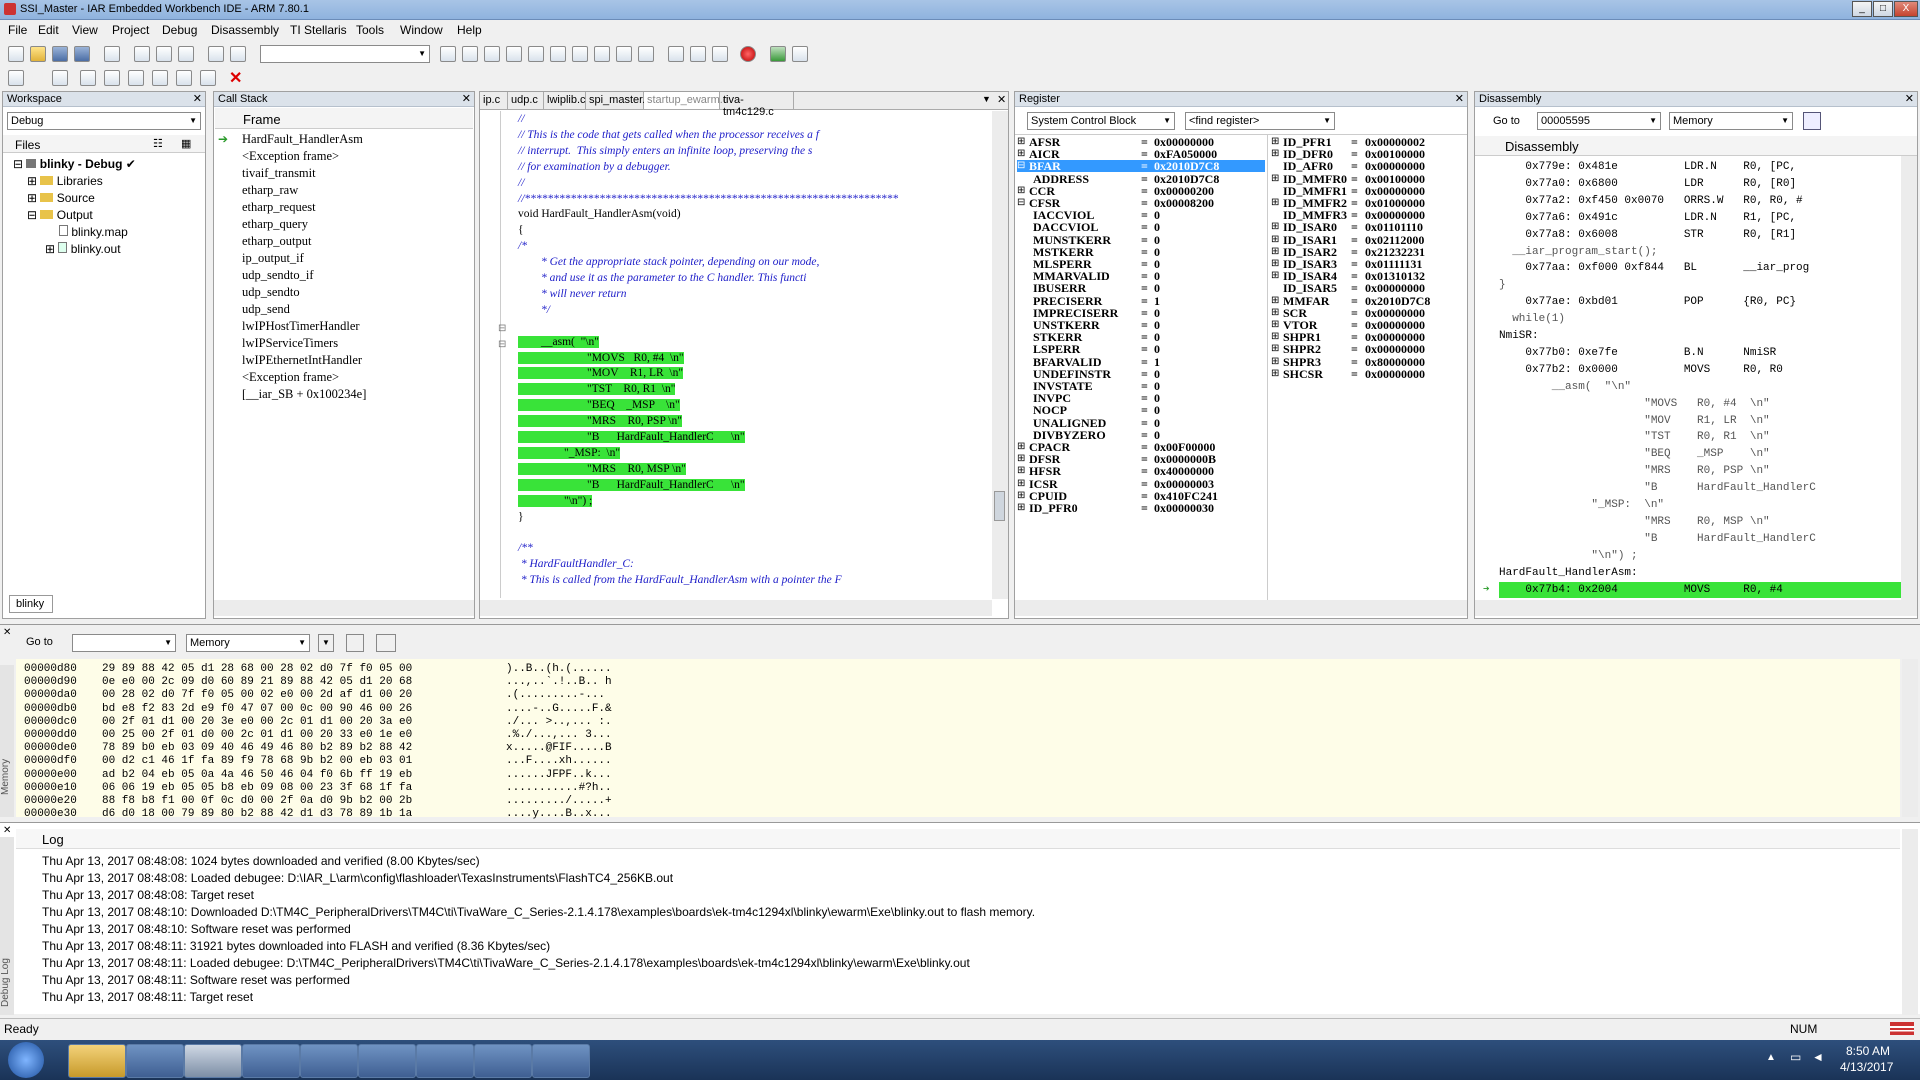 This screenshot has height=1080, width=1920. Describe the element at coordinates (1141, 227) in the screenshot. I see `register-row: DACCVIOL = 0` at that location.